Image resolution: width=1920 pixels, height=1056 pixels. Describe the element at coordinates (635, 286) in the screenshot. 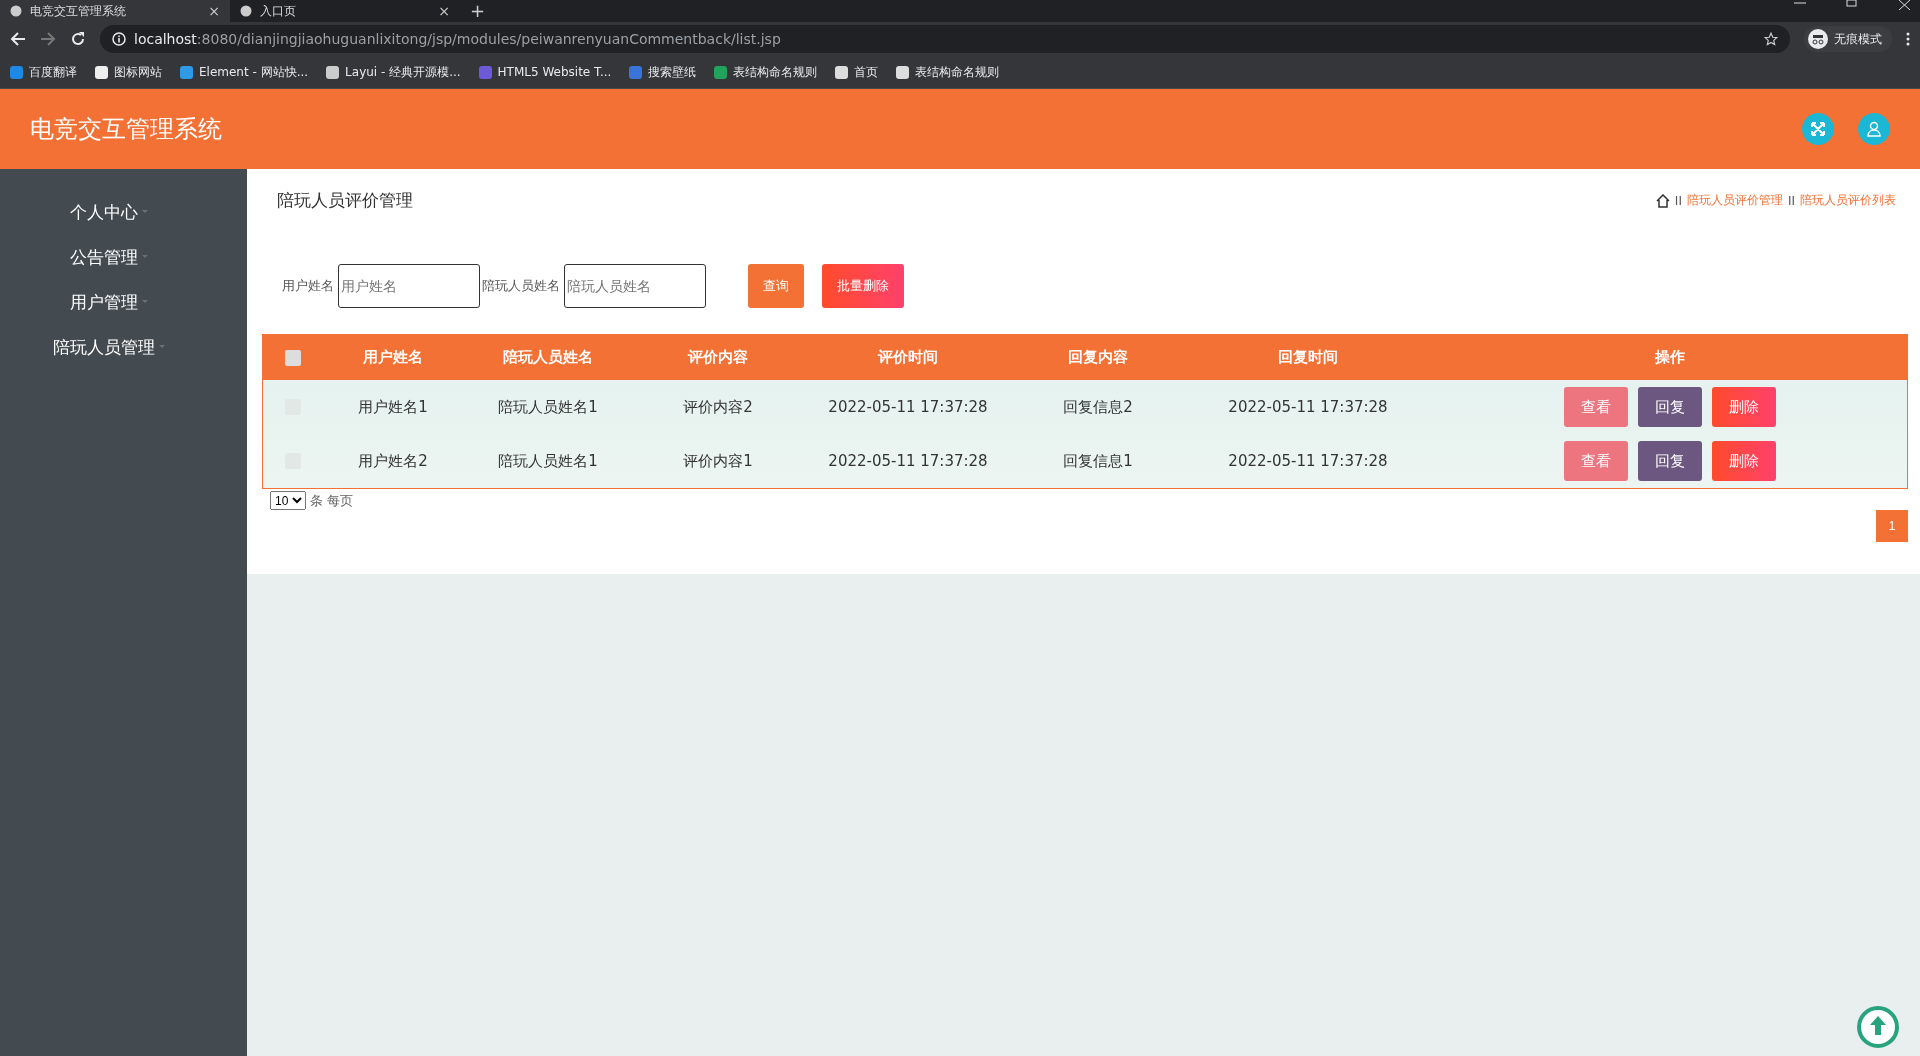

I see `search-field: 陪玩人员姓名` at that location.